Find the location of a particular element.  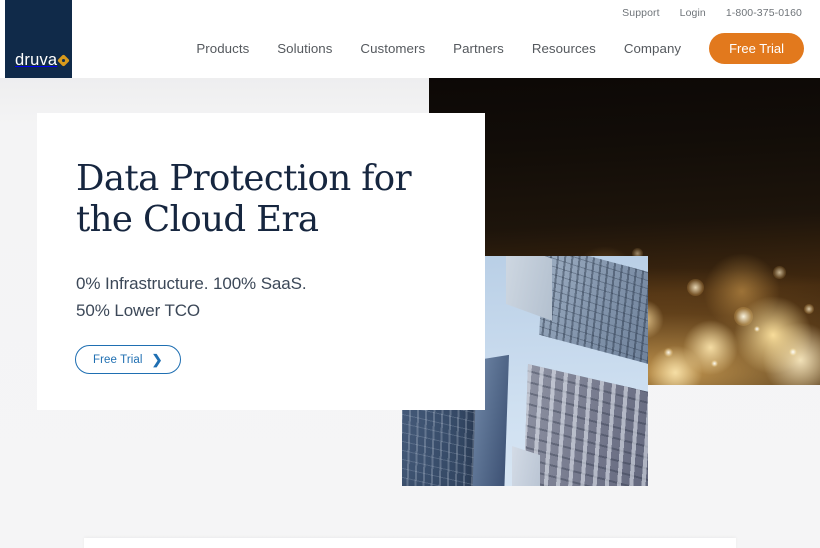

nav-item-partners: Partners is located at coordinates (478, 48).